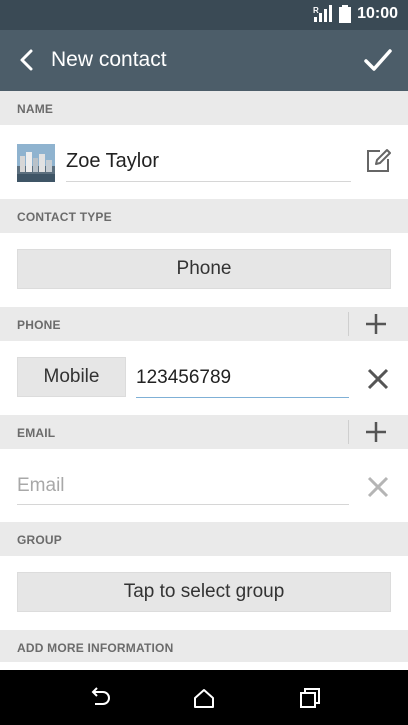  What do you see at coordinates (36, 433) in the screenshot?
I see `email-section-label: EMAIL` at bounding box center [36, 433].